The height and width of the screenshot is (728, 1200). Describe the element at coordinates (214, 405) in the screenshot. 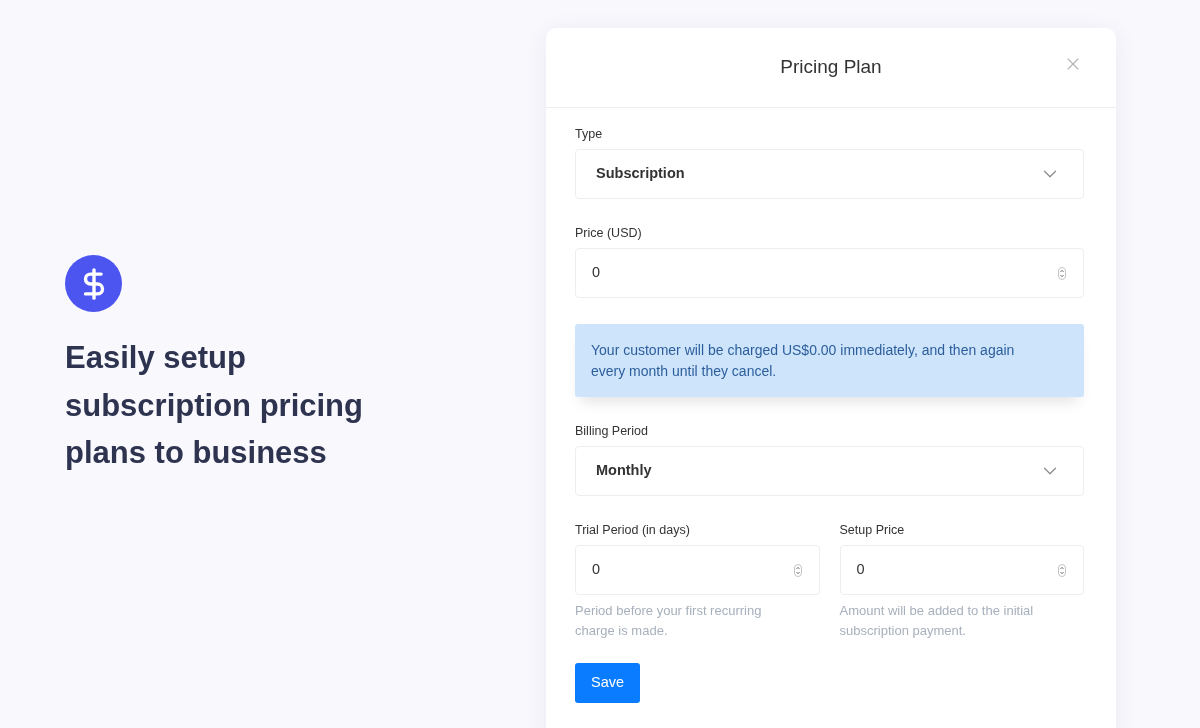

I see `promo-heading: Easily setup subscription pricing plans to business` at that location.